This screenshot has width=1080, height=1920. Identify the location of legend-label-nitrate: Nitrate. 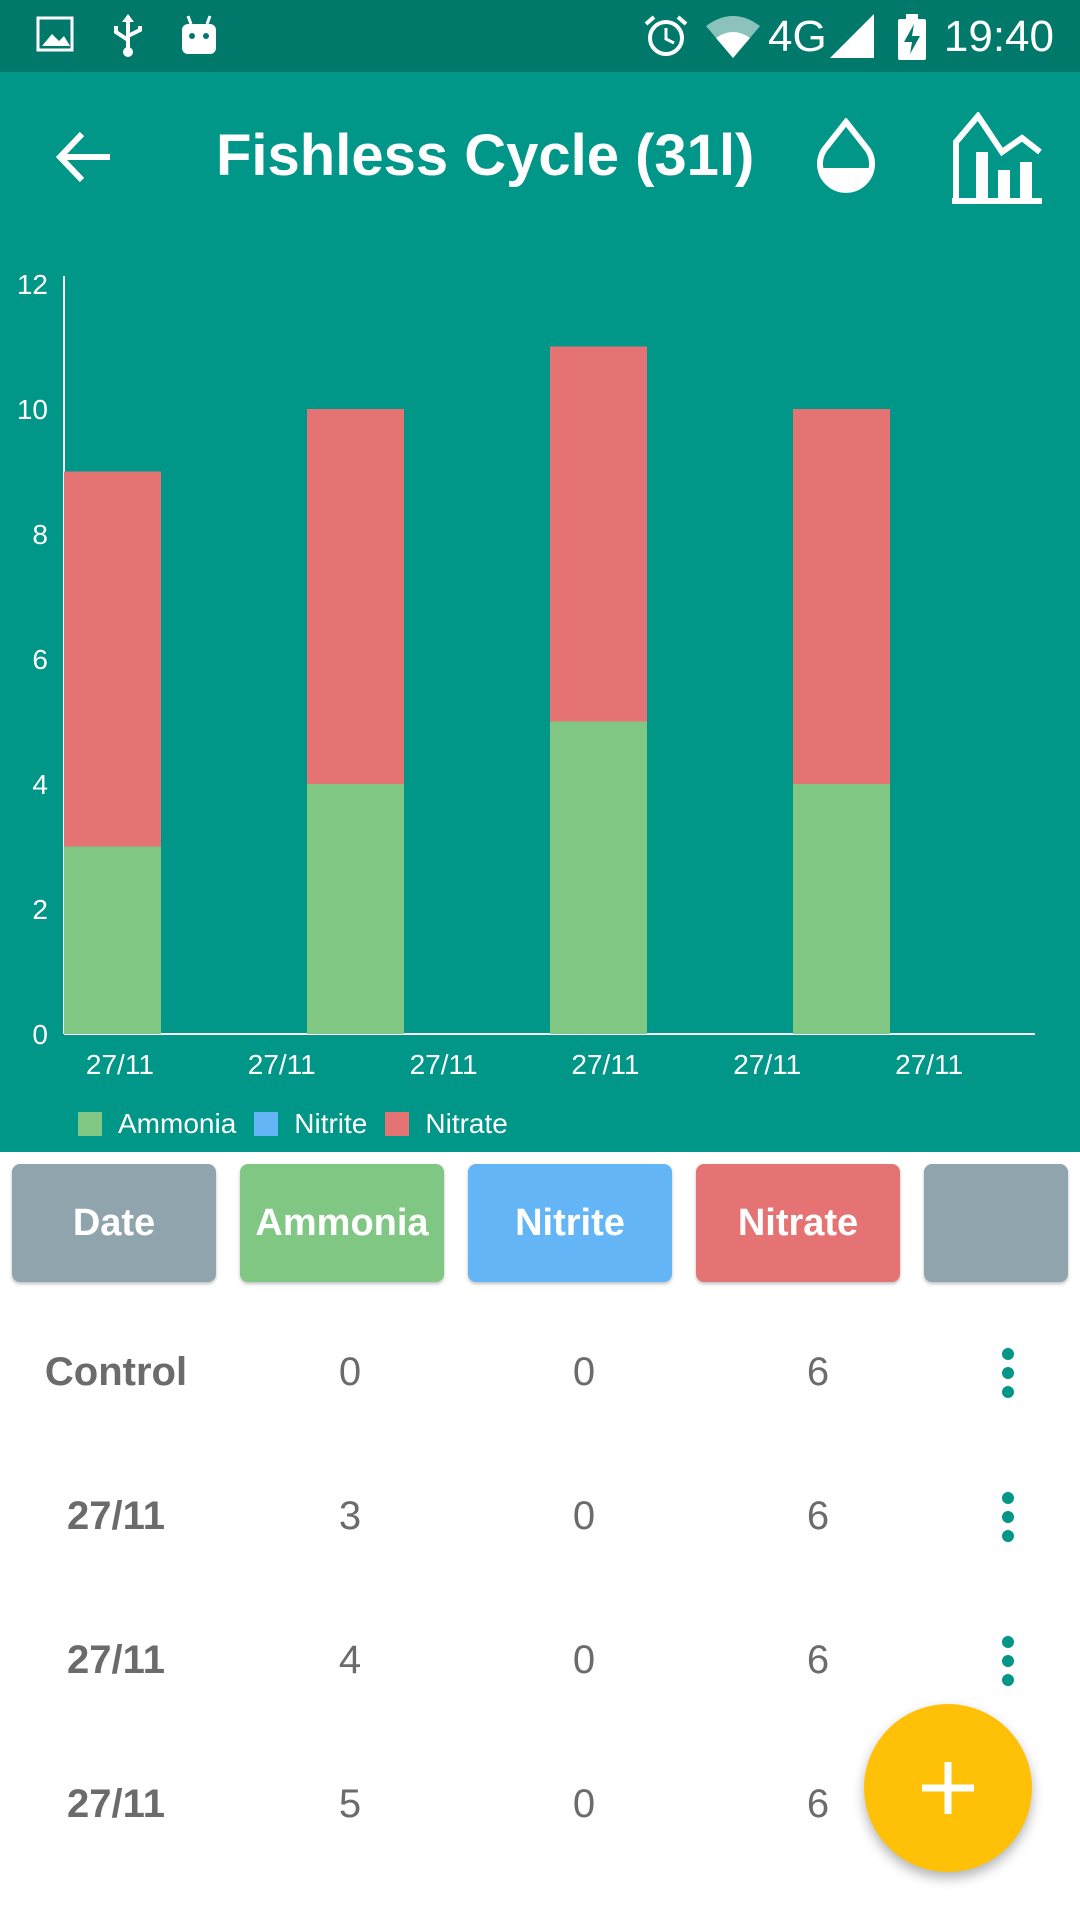
(466, 1123).